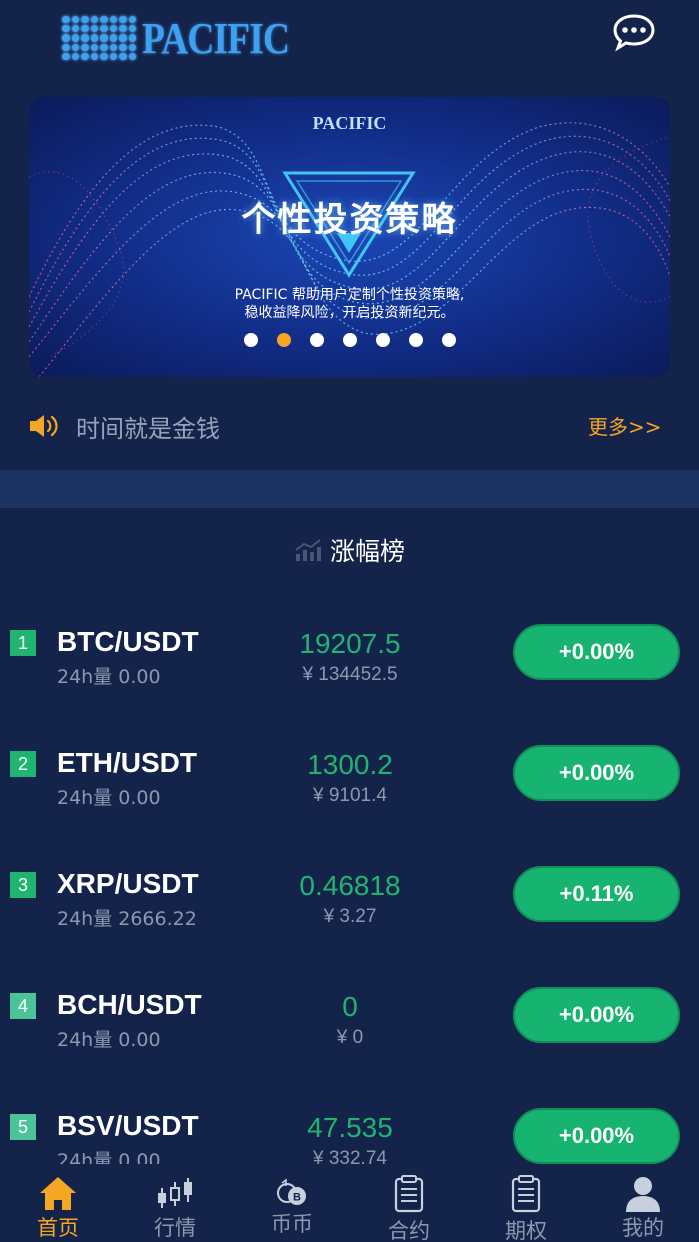  Describe the element at coordinates (216, 38) in the screenshot. I see `logo-text: PACIFIC` at that location.